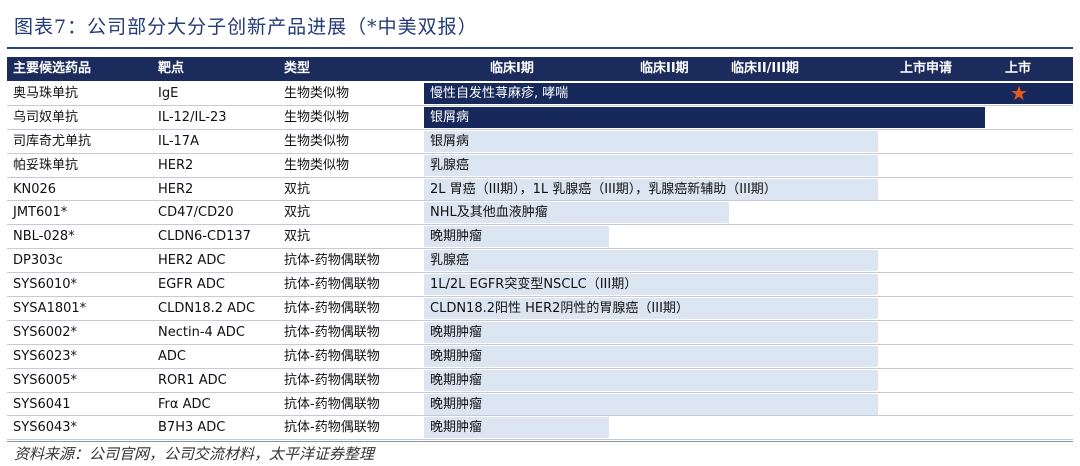  I want to click on drug-target: EGFR ADC, so click(191, 285).